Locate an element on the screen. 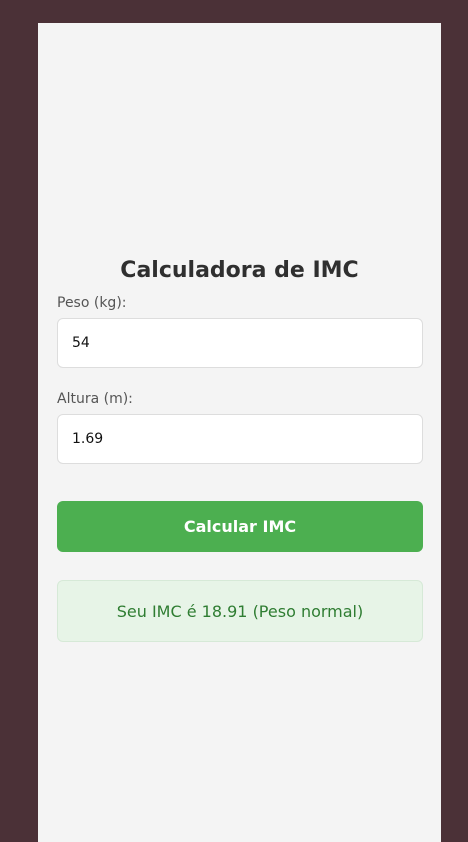 Image resolution: width=468 pixels, height=842 pixels. weight-label: Peso (kg): is located at coordinates (92, 303).